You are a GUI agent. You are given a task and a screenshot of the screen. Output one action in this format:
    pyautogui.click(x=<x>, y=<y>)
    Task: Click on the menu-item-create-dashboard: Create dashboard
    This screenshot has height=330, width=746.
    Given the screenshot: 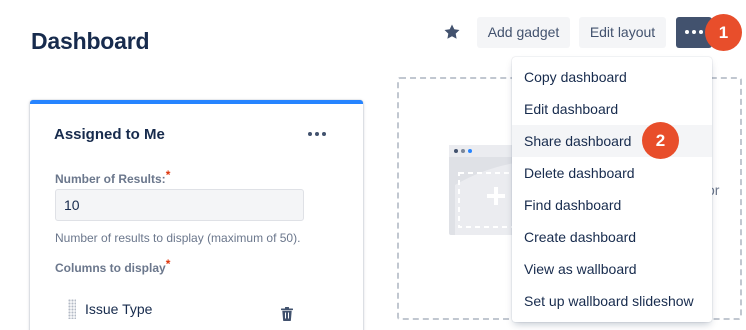 What is the action you would take?
    pyautogui.click(x=612, y=237)
    